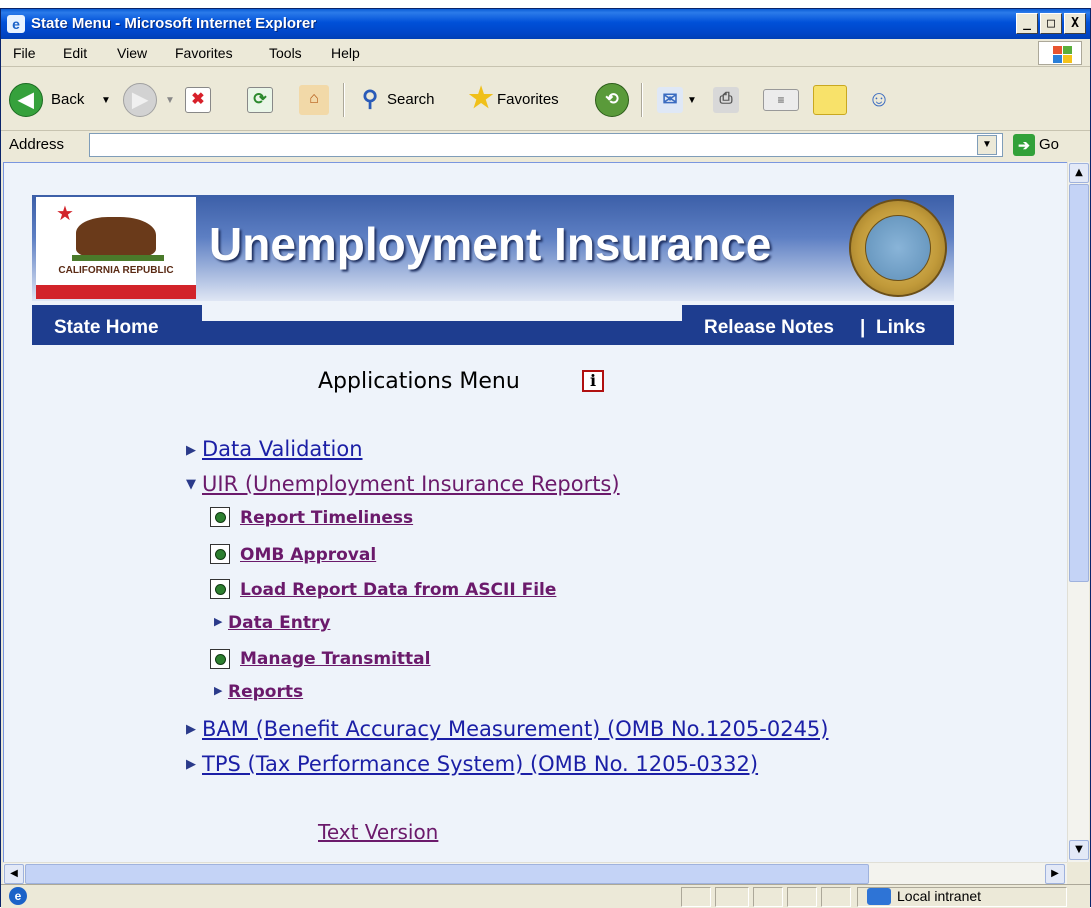 Image resolution: width=1091 pixels, height=908 pixels. Describe the element at coordinates (24, 53) in the screenshot. I see `menu-file: File` at that location.